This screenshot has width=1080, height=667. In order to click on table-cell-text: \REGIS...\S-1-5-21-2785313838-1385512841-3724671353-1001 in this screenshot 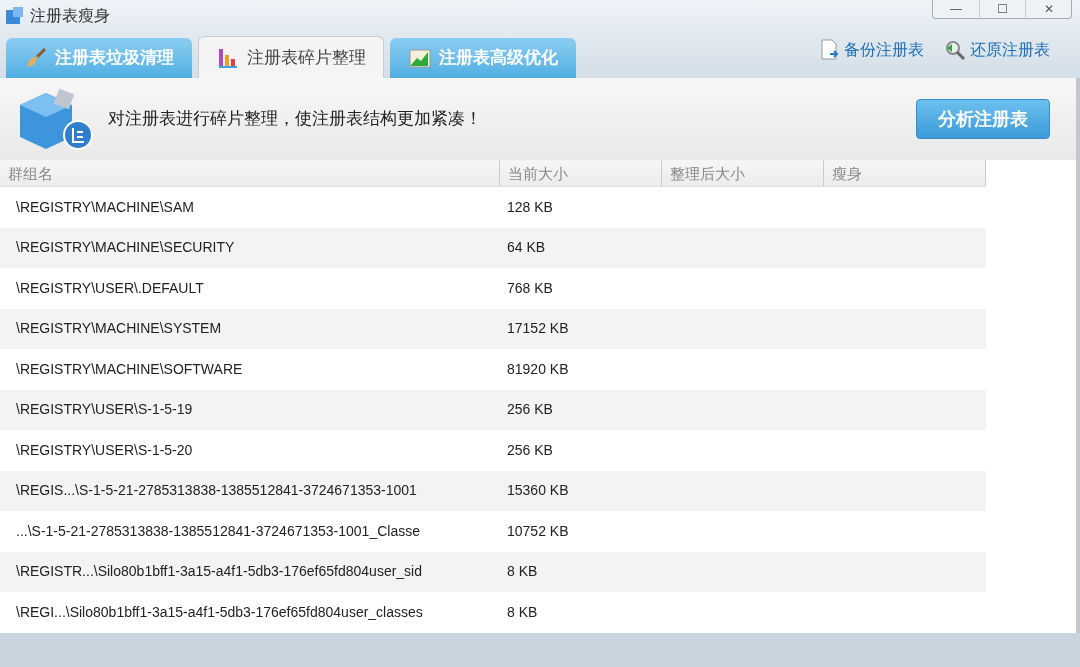, I will do `click(216, 491)`.